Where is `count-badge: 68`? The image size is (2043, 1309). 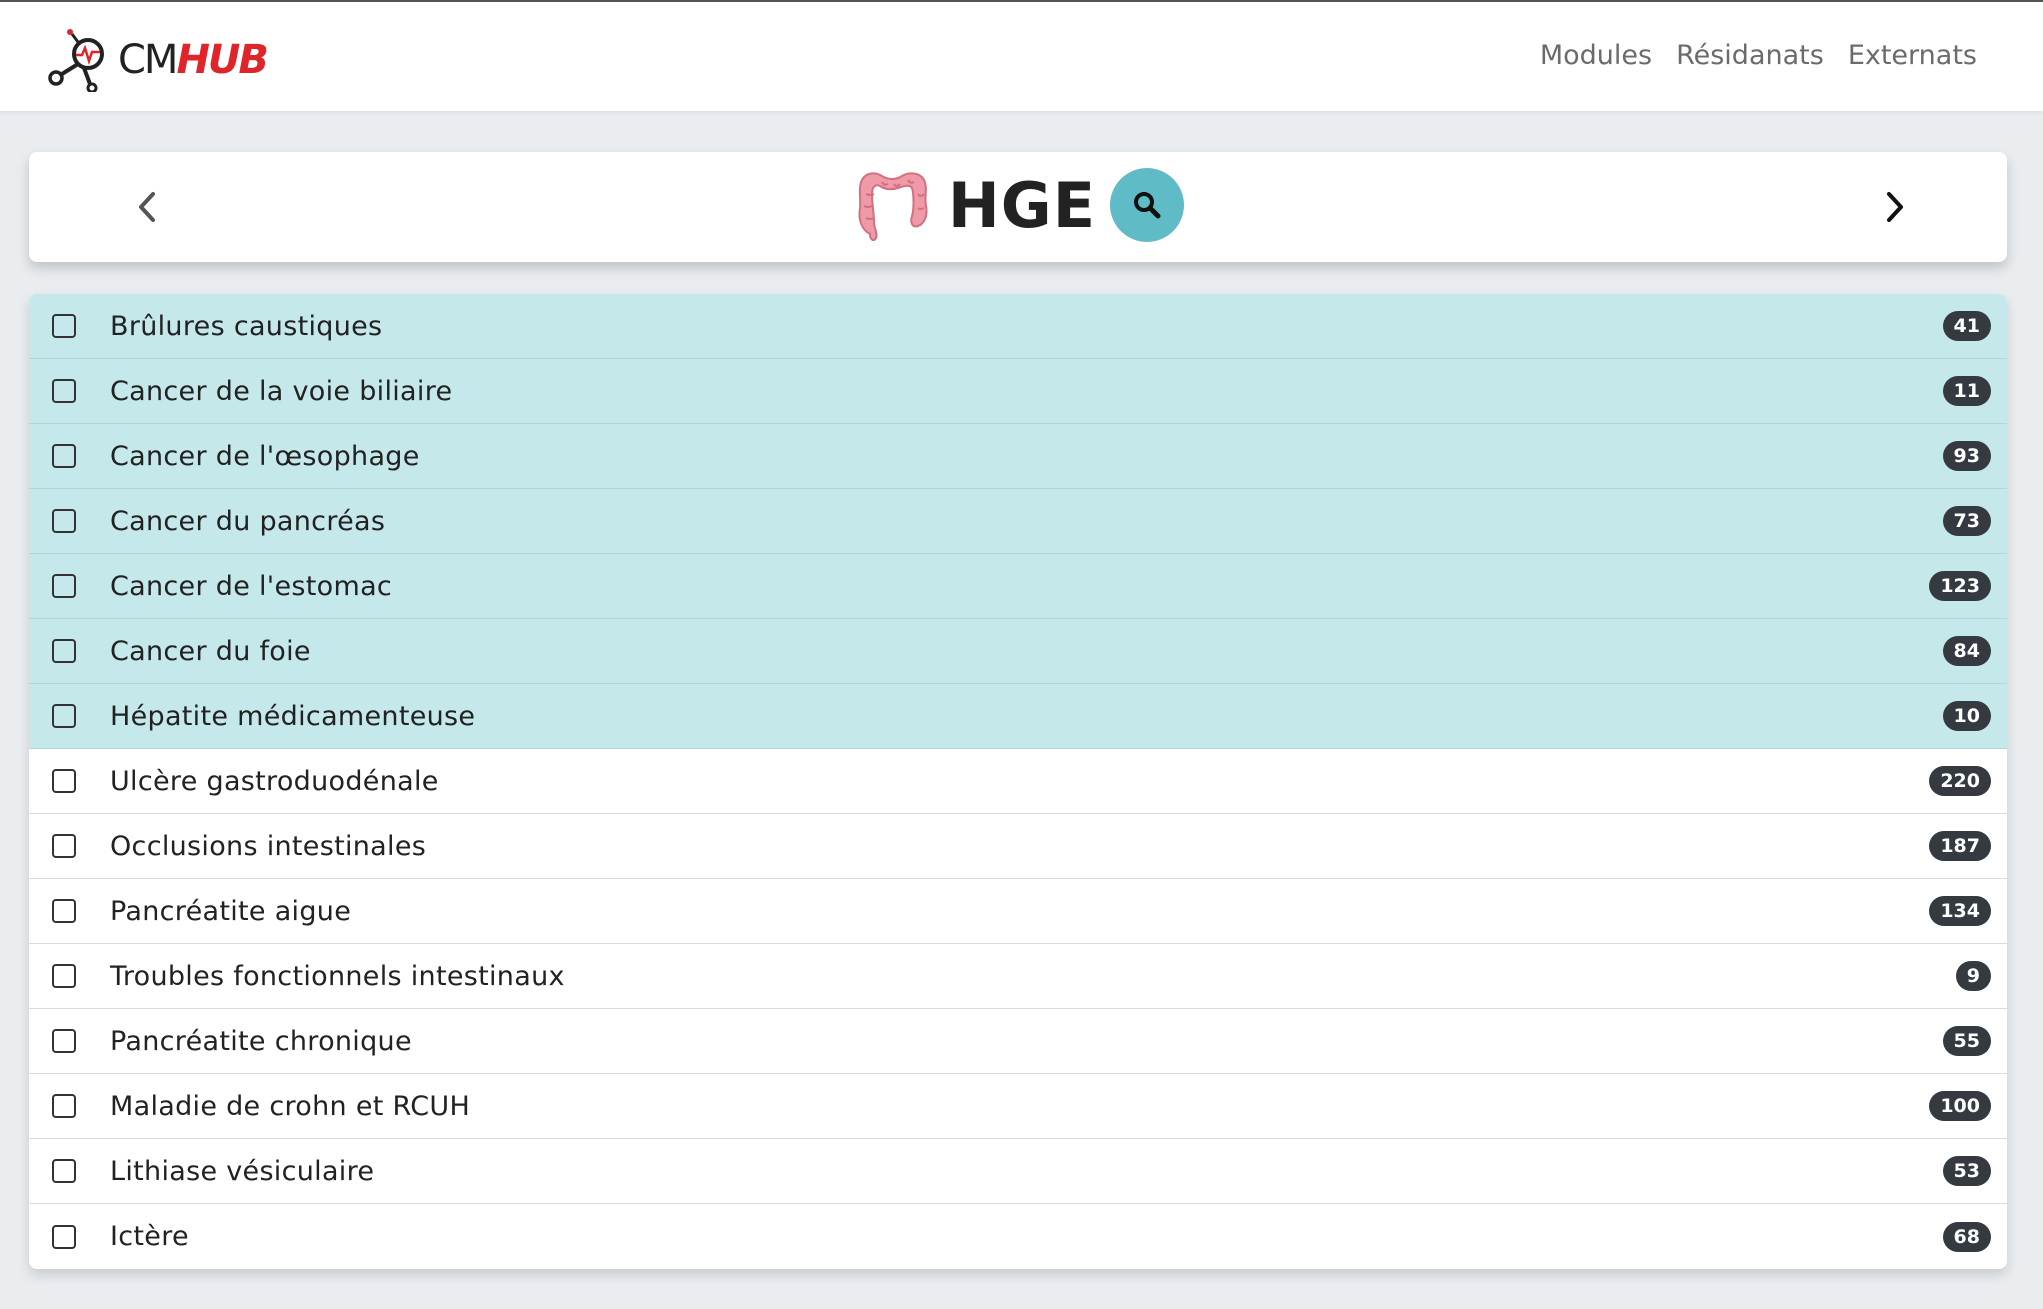
count-badge: 68 is located at coordinates (1966, 1236).